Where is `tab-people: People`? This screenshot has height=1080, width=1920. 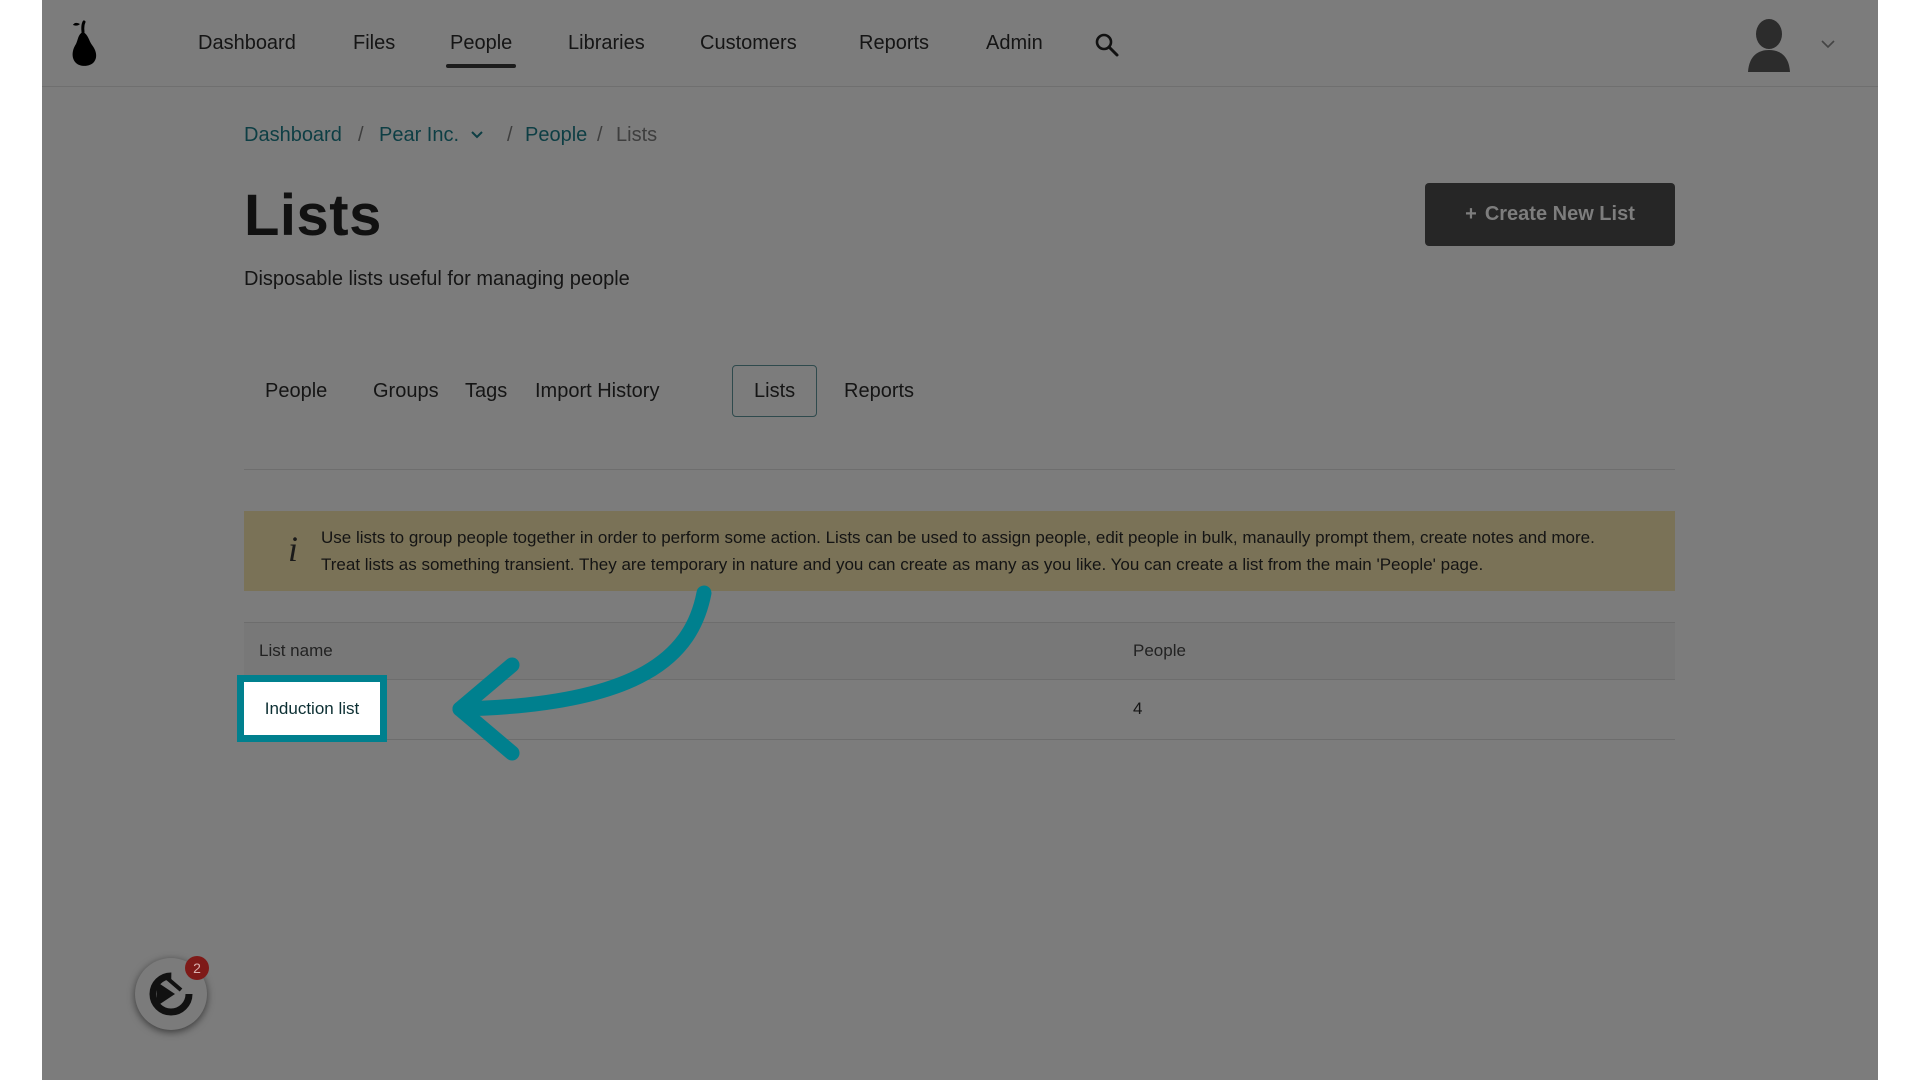
tab-people: People is located at coordinates (296, 391).